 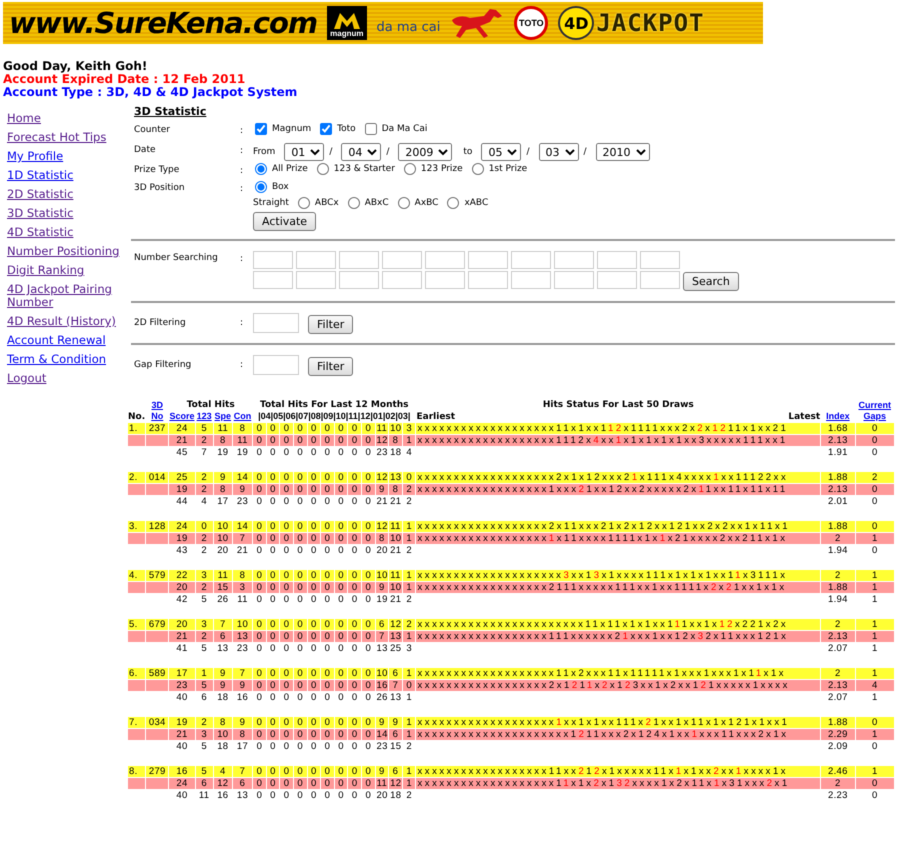 I want to click on menu-link: 4D Jackpot Pairing Number, so click(x=66, y=296).